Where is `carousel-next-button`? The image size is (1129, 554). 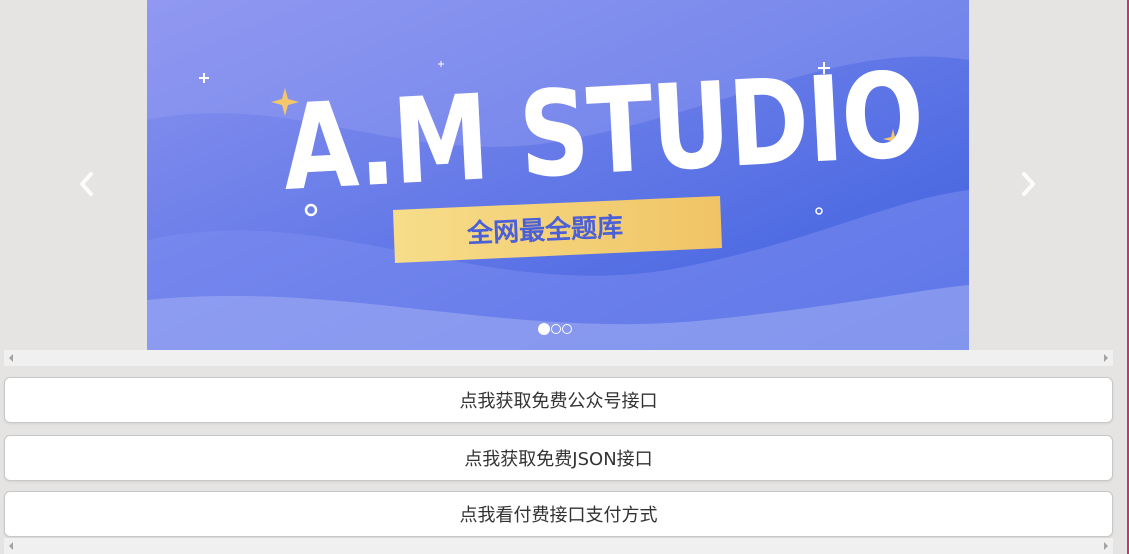 carousel-next-button is located at coordinates (1029, 184).